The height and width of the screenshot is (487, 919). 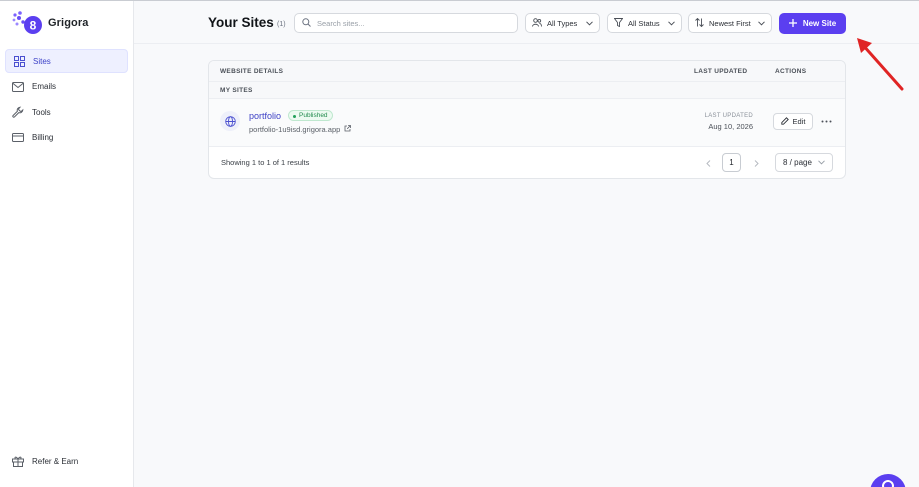 I want to click on site-url-text: portfolio-1u9isd.grigora.app, so click(x=295, y=129).